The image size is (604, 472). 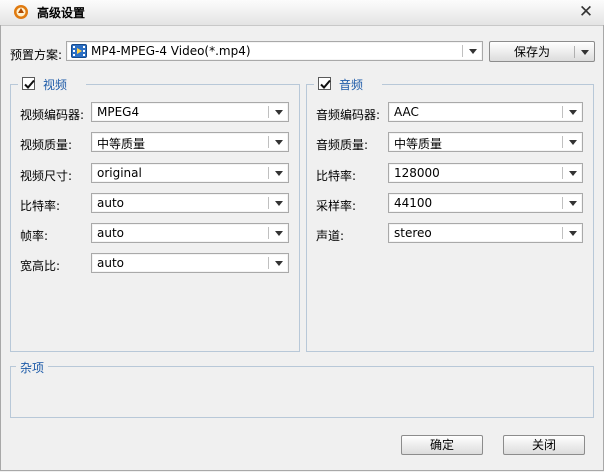 I want to click on video-file-icon, so click(x=79, y=51).